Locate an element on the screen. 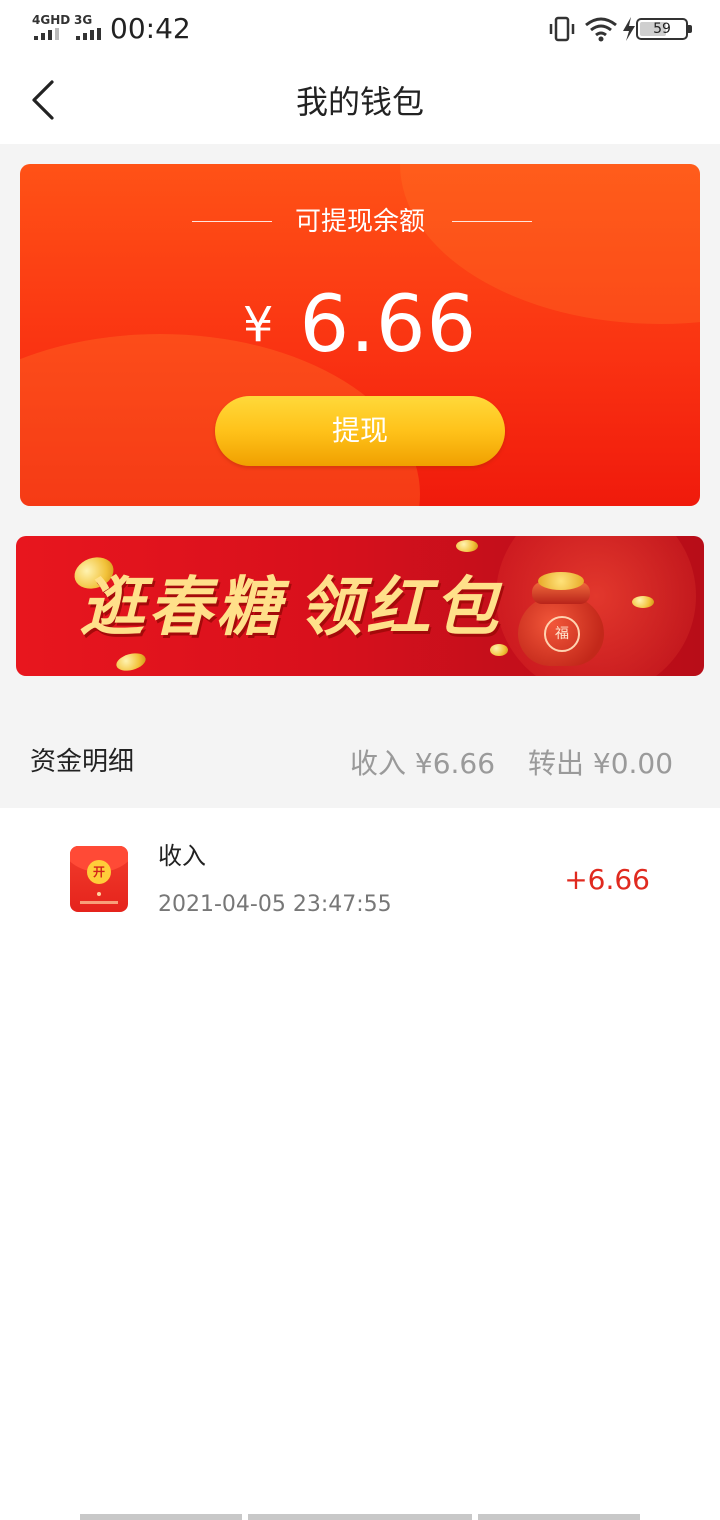 Image resolution: width=720 pixels, height=1520 pixels. charging-icon is located at coordinates (629, 29).